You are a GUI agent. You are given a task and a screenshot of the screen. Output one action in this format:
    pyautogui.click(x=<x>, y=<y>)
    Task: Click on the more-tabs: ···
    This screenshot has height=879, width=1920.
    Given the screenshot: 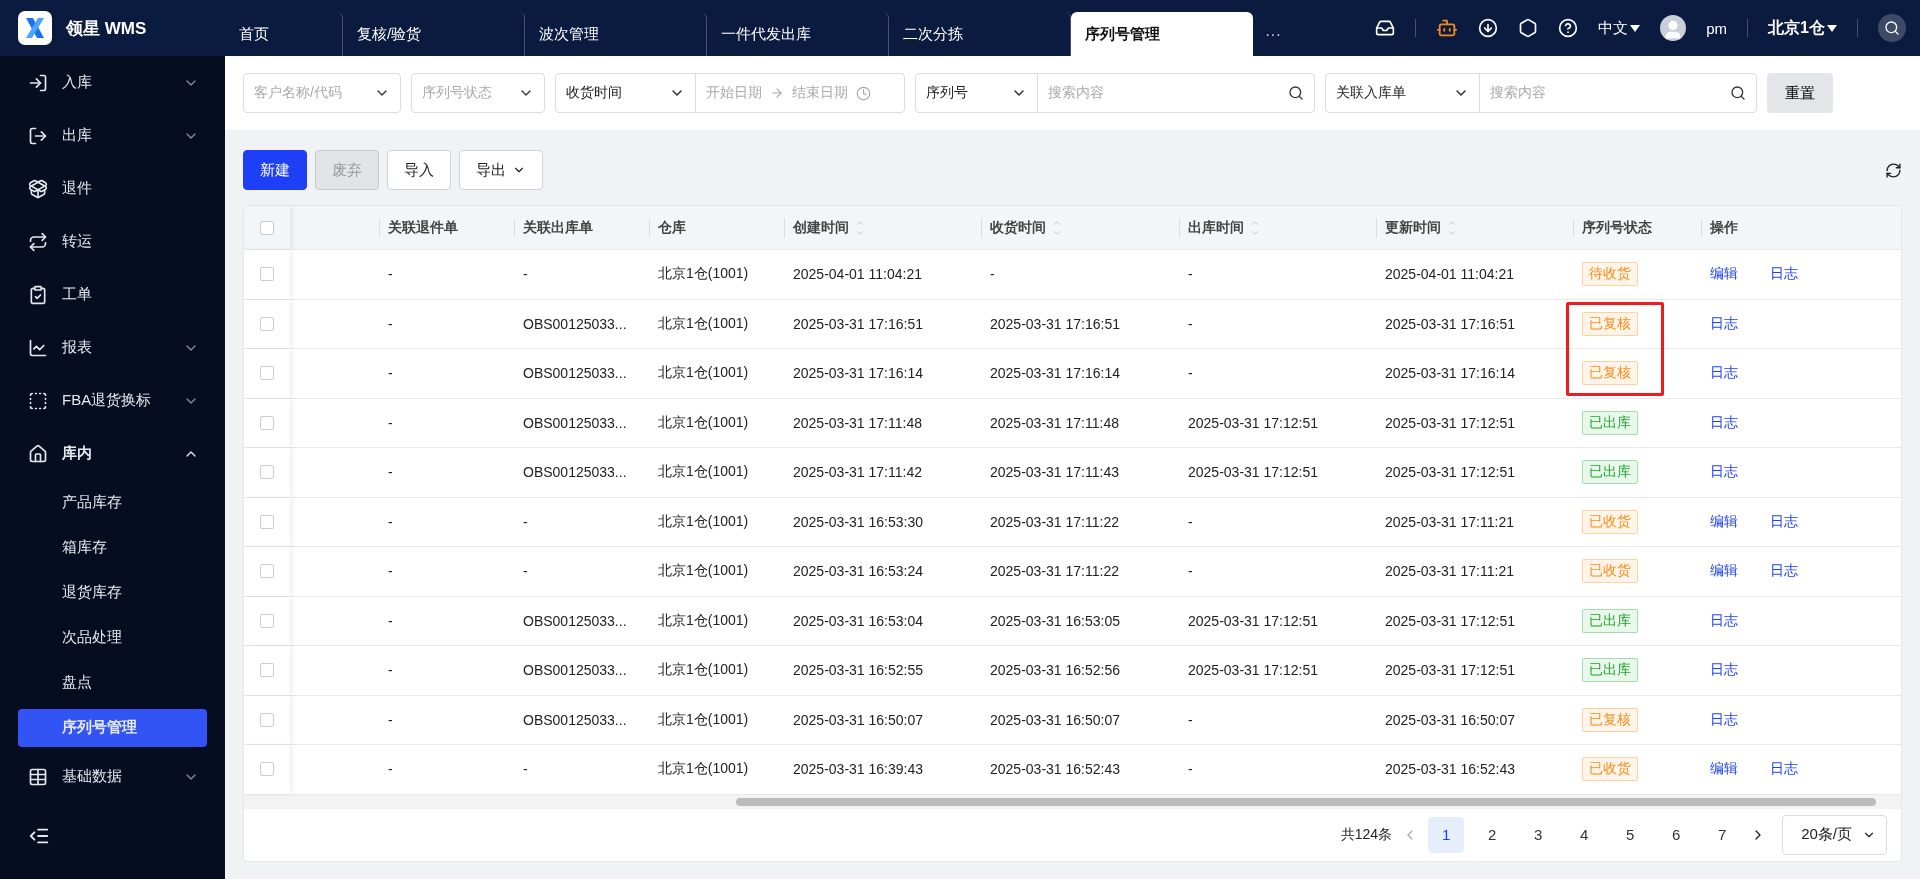 What is the action you would take?
    pyautogui.click(x=1273, y=35)
    